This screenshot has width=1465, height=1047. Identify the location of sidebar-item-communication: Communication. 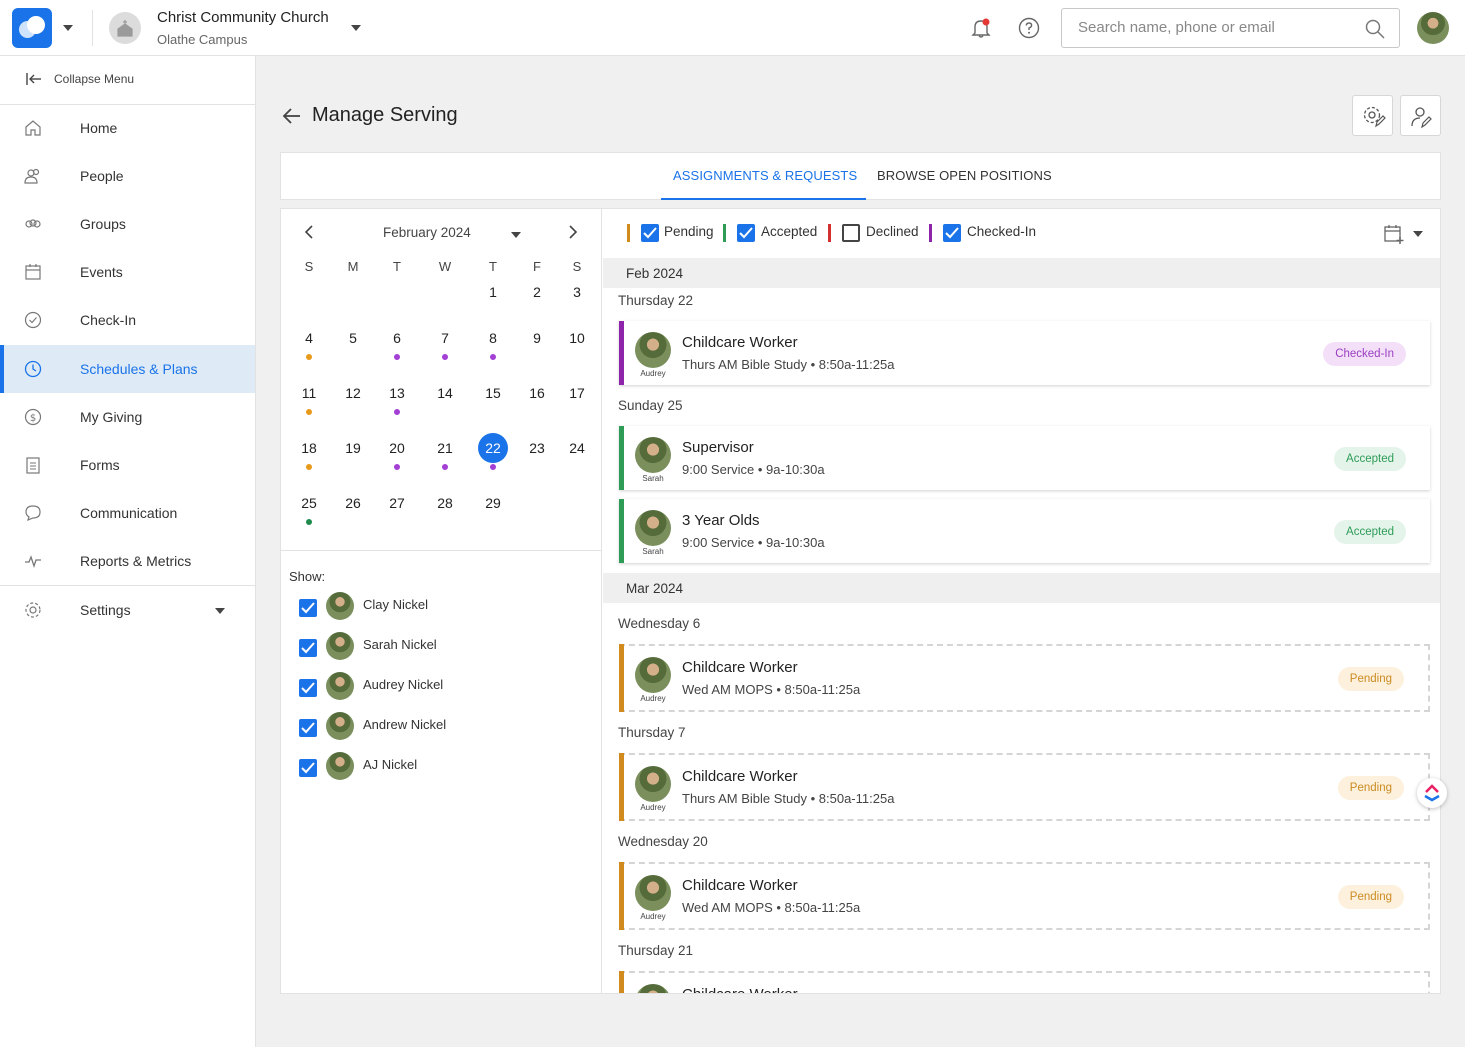
(127, 513).